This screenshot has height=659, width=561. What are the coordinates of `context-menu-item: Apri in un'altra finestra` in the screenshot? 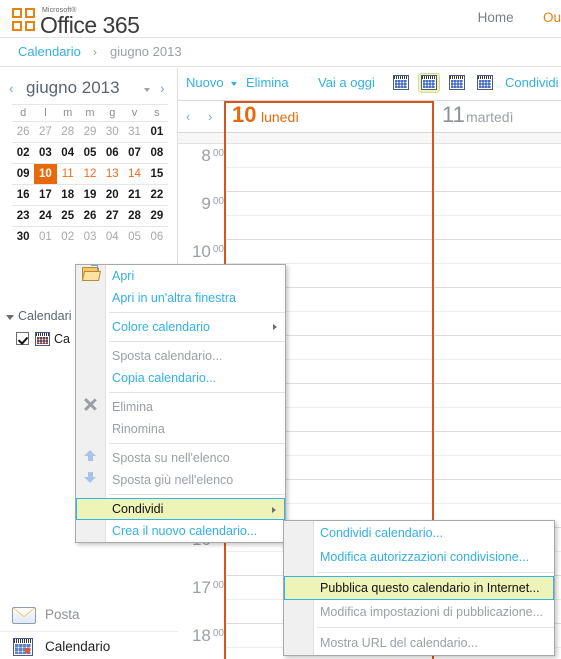 It's located at (180, 298).